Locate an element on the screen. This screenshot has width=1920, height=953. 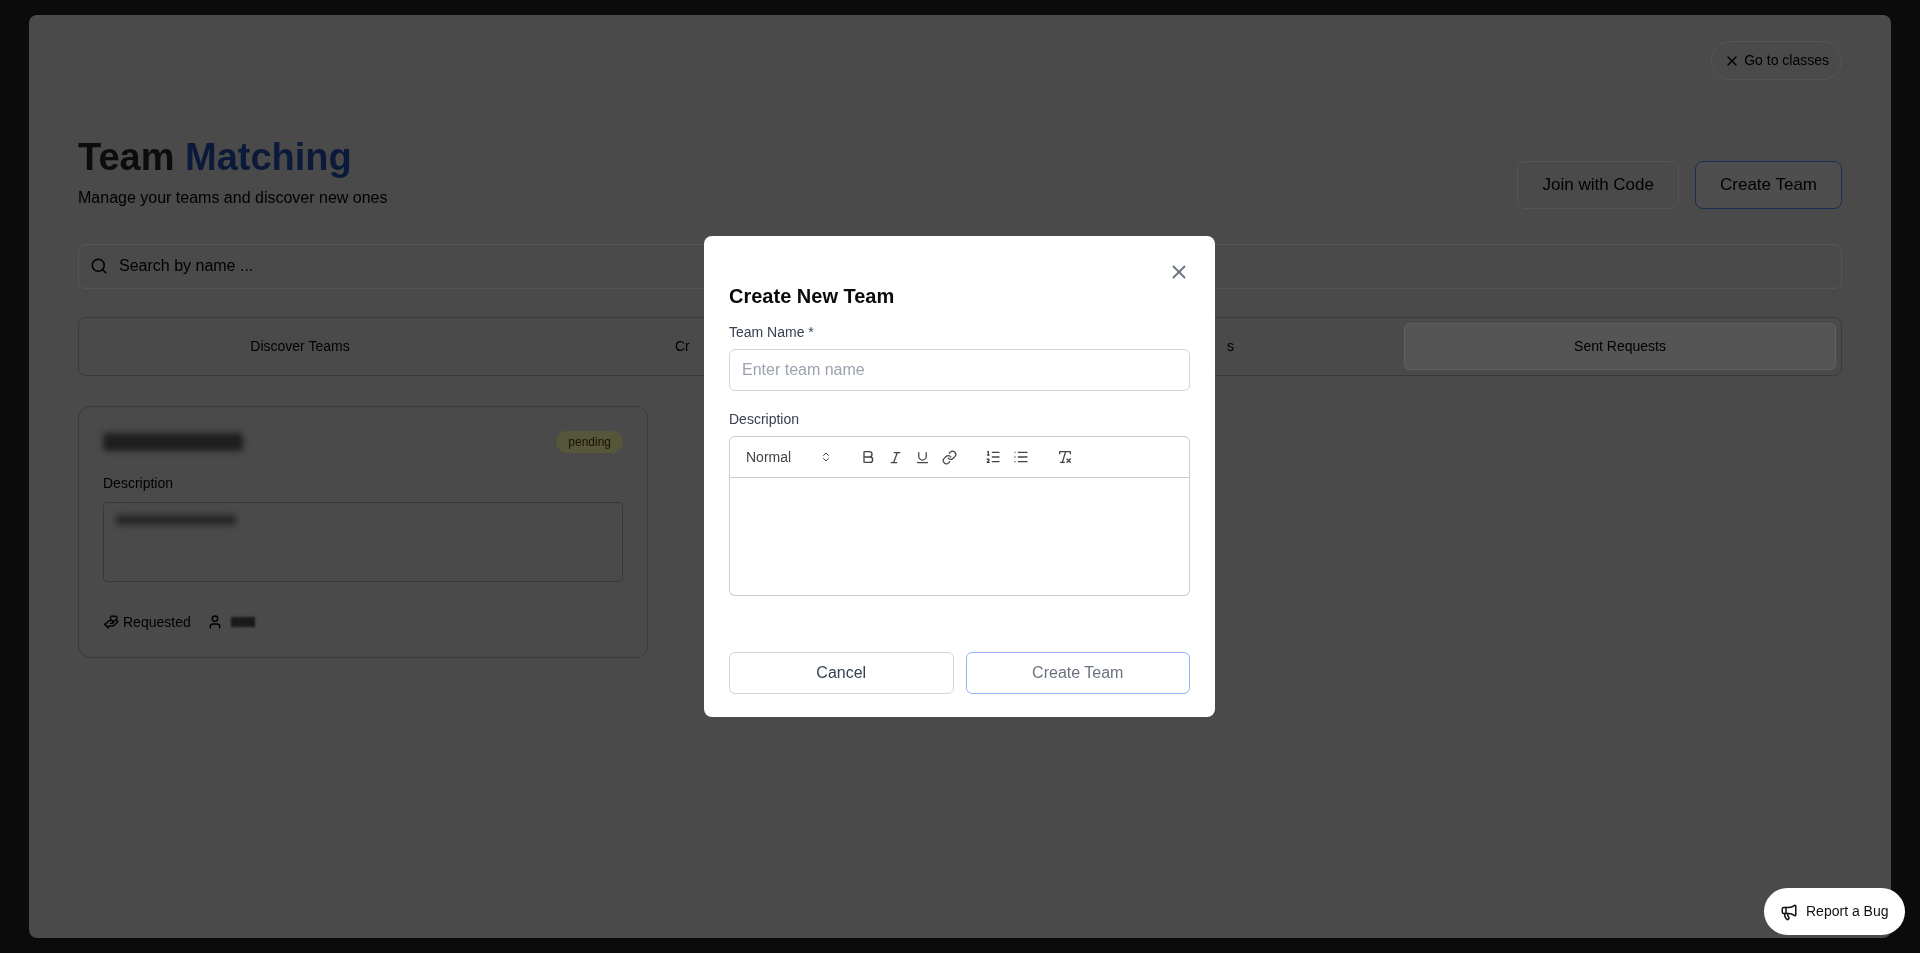
request-state: Requested is located at coordinates (157, 622).